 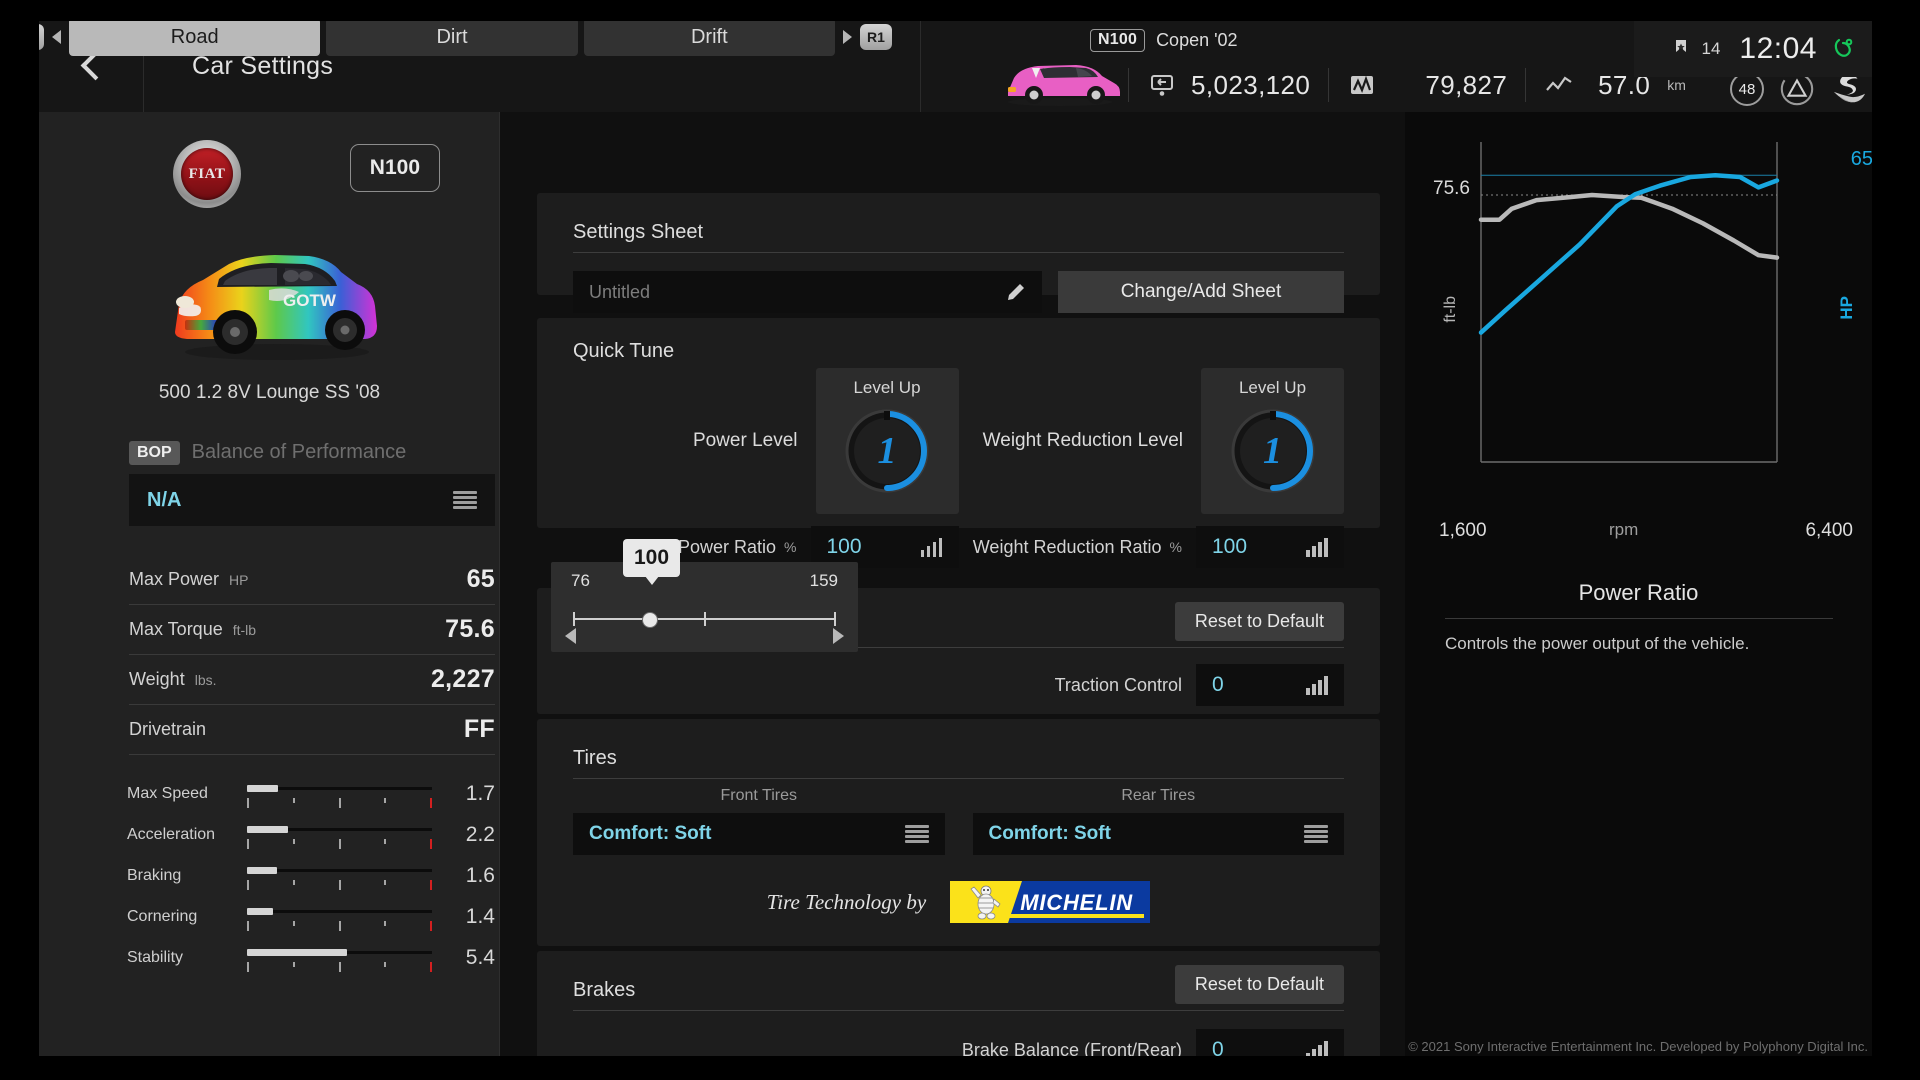 What do you see at coordinates (1559, 85) in the screenshot?
I see `distance-icon` at bounding box center [1559, 85].